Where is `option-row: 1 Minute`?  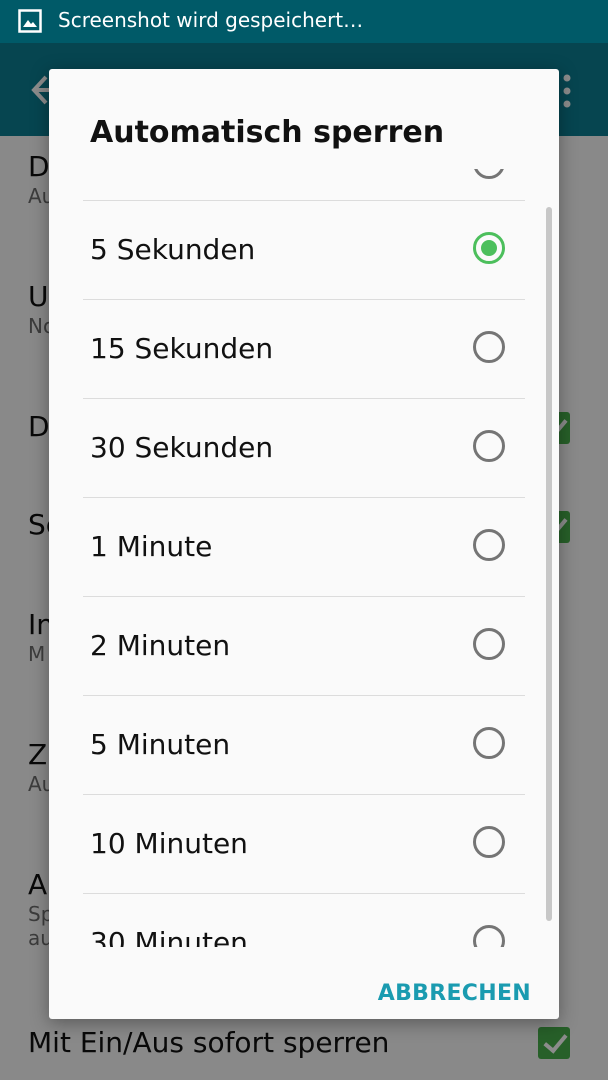
option-row: 1 Minute is located at coordinates (304, 546).